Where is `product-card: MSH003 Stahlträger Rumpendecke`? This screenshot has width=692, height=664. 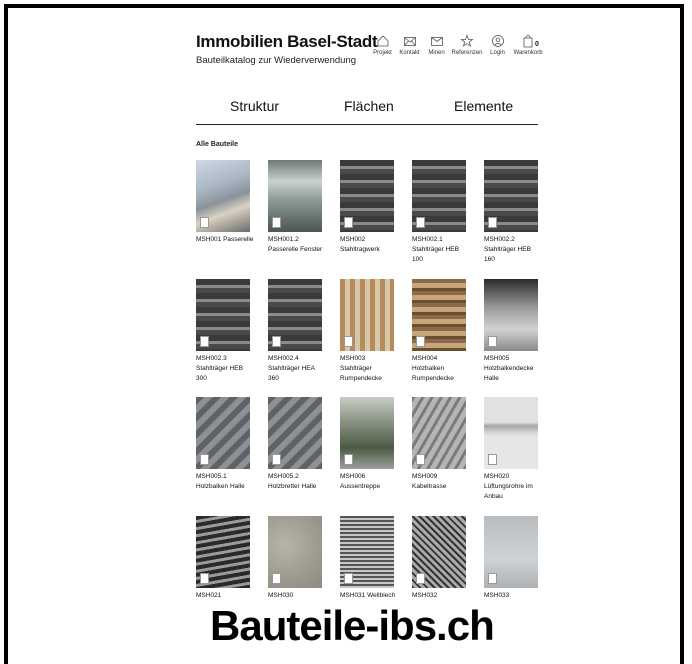
product-card: MSH003 Stahlträger Rumpendecke is located at coordinates (367, 331).